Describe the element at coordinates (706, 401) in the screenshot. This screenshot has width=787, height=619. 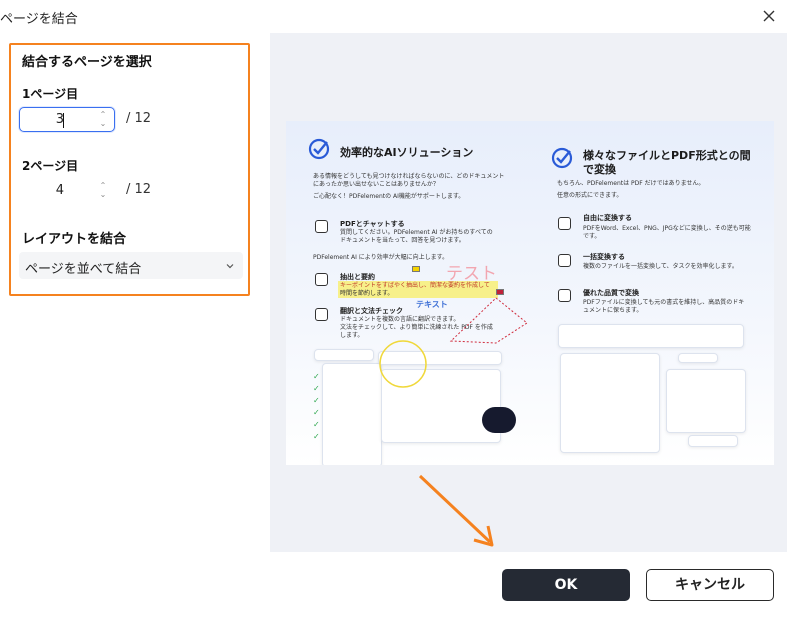
I see `mock-stats-panel` at that location.